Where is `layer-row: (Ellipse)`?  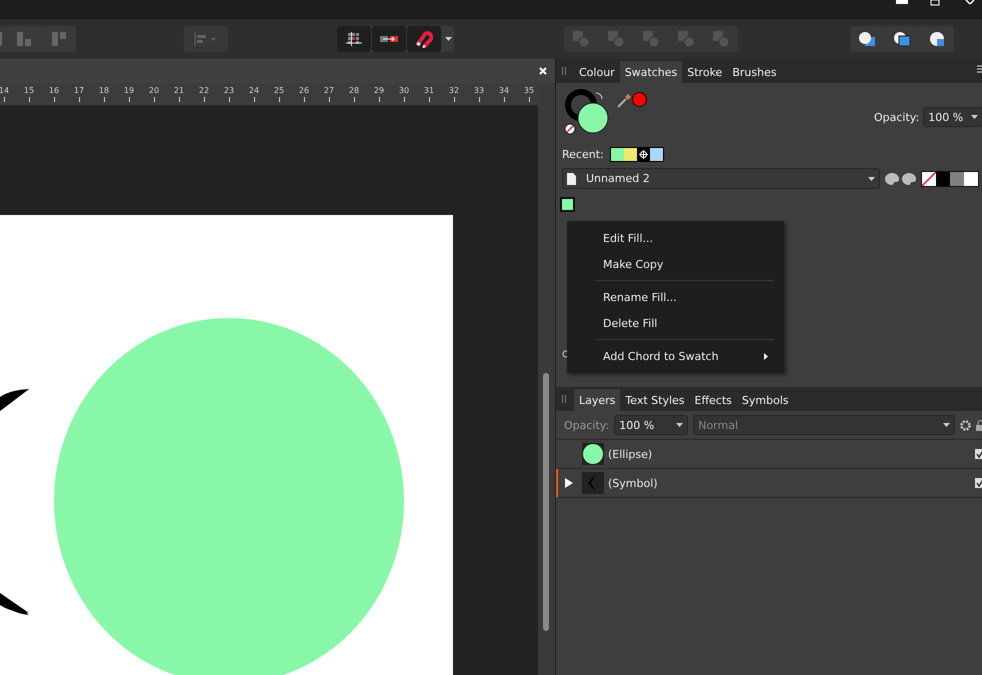 layer-row: (Ellipse) is located at coordinates (769, 454).